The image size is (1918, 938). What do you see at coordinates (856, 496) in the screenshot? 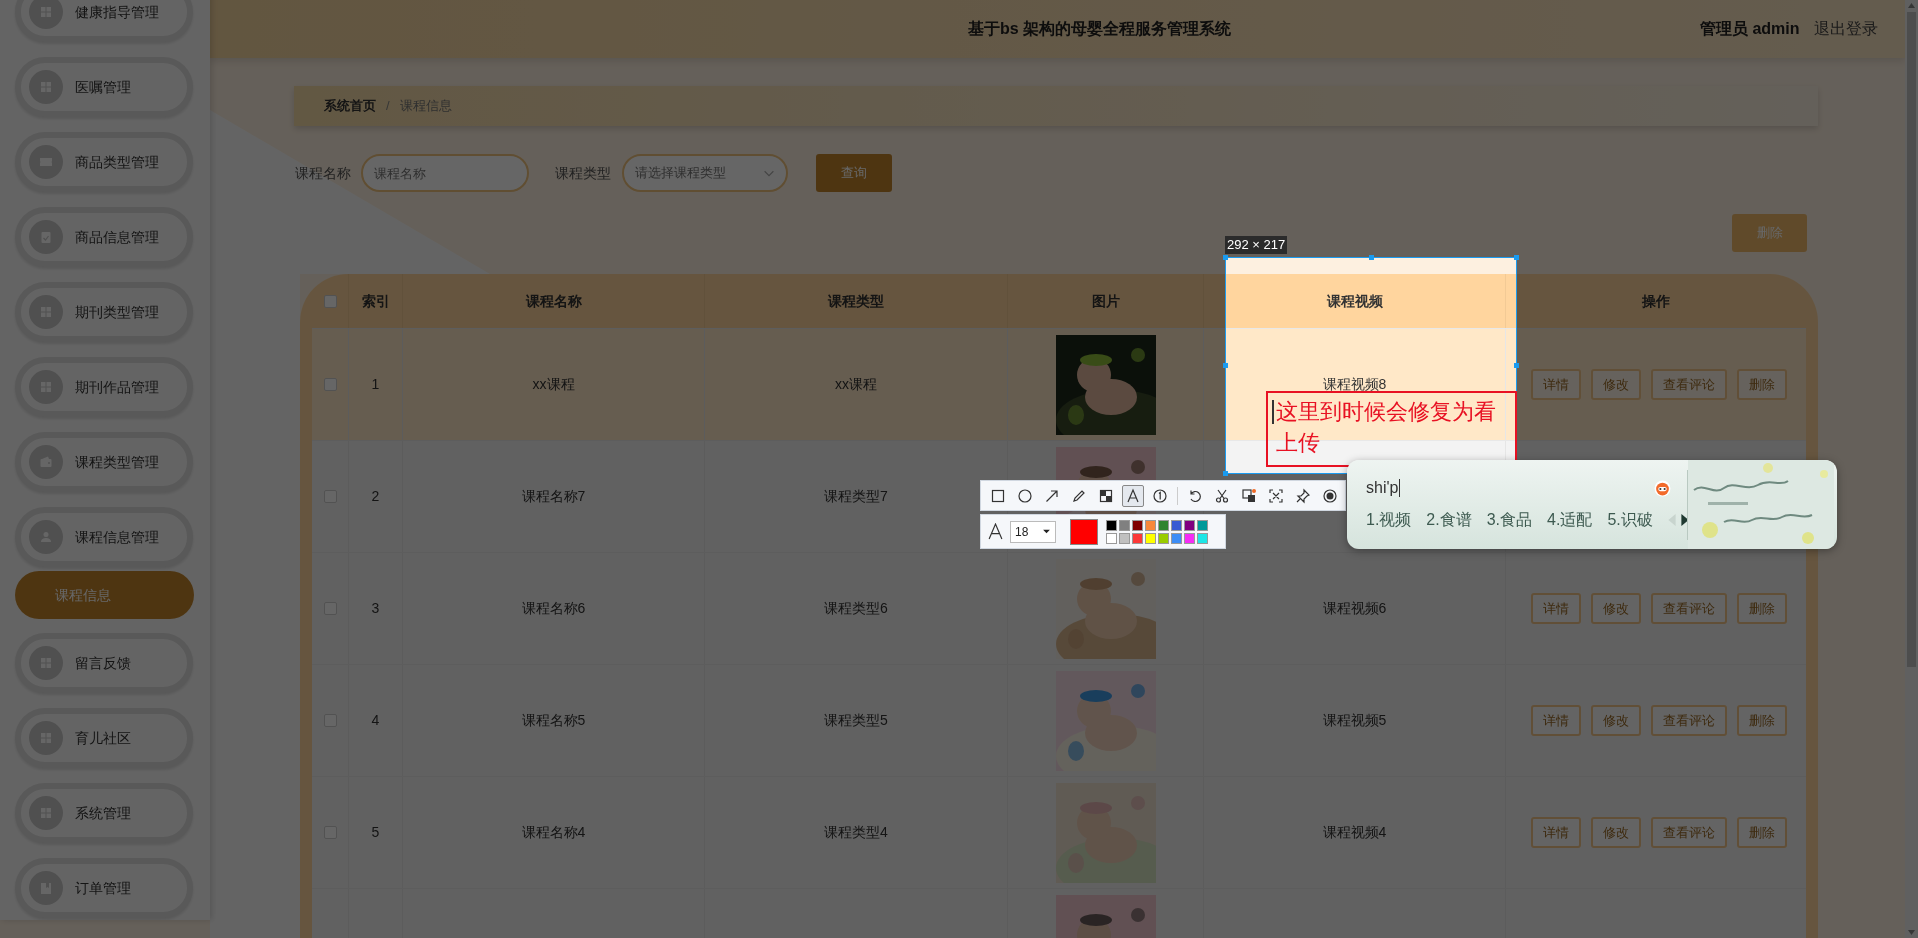
I see `table-cell-text: 课程类型7` at bounding box center [856, 496].